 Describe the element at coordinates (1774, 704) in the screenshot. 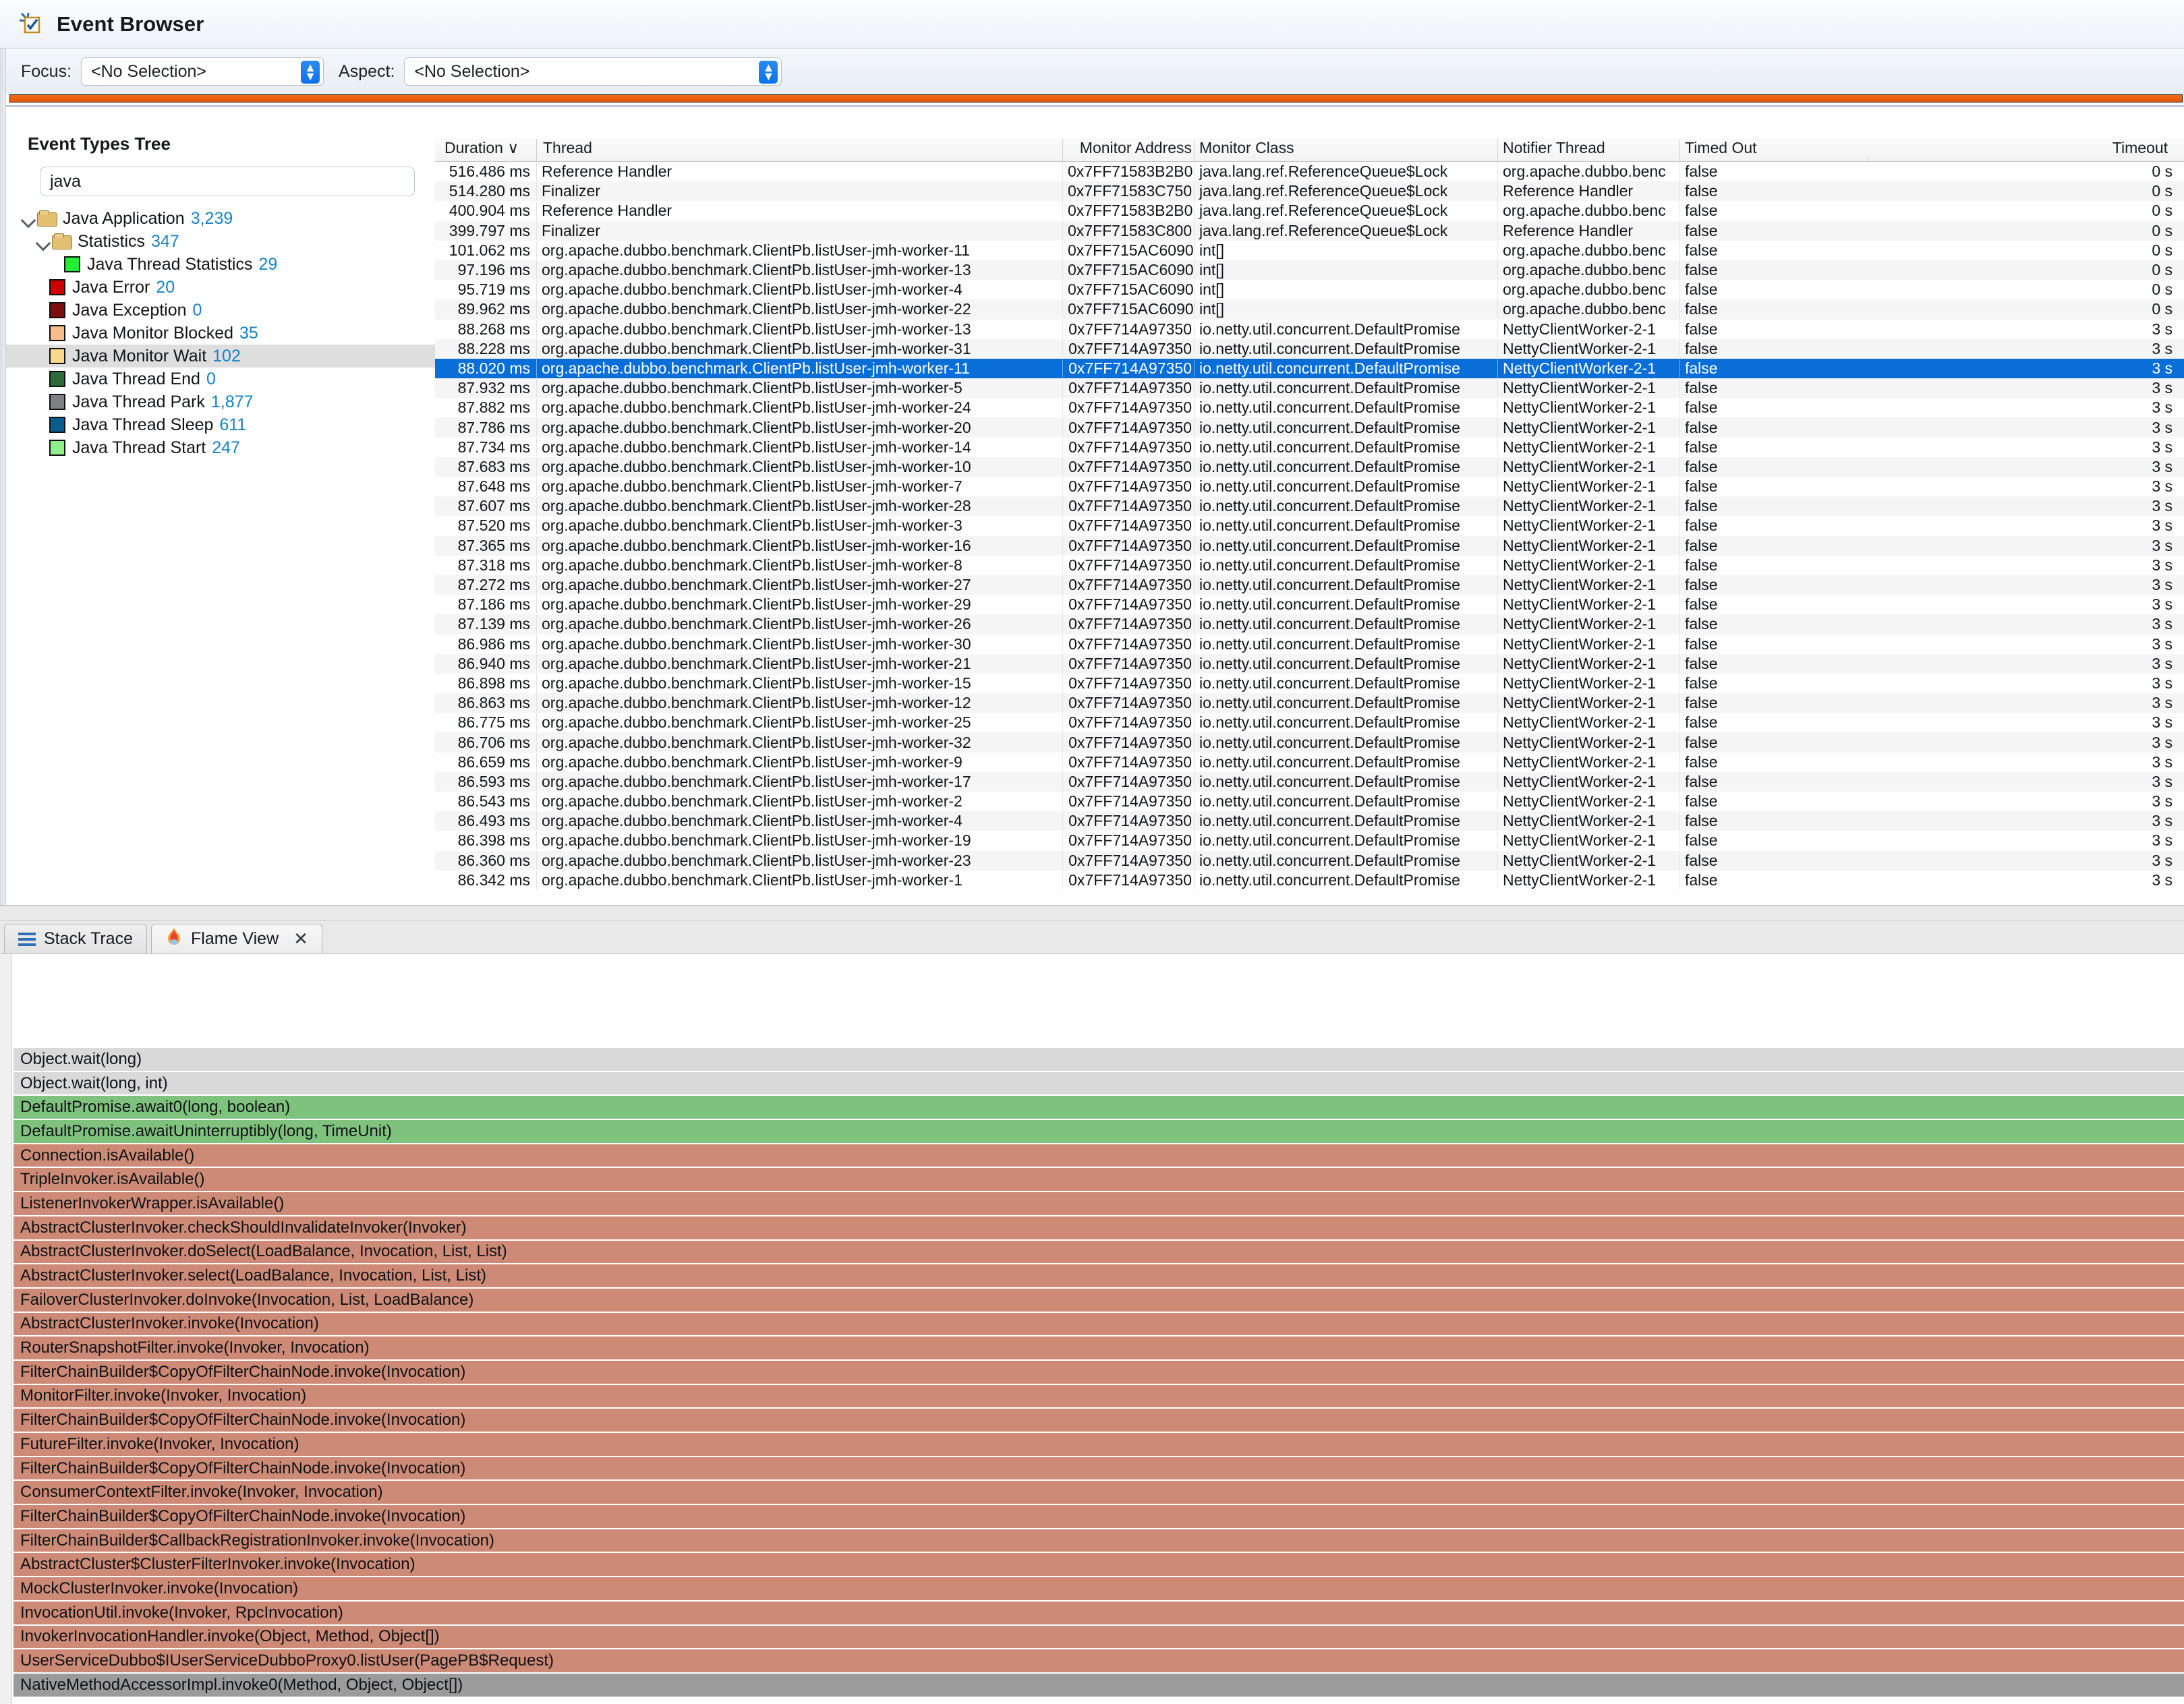

I see `cell-timed-out: false` at that location.